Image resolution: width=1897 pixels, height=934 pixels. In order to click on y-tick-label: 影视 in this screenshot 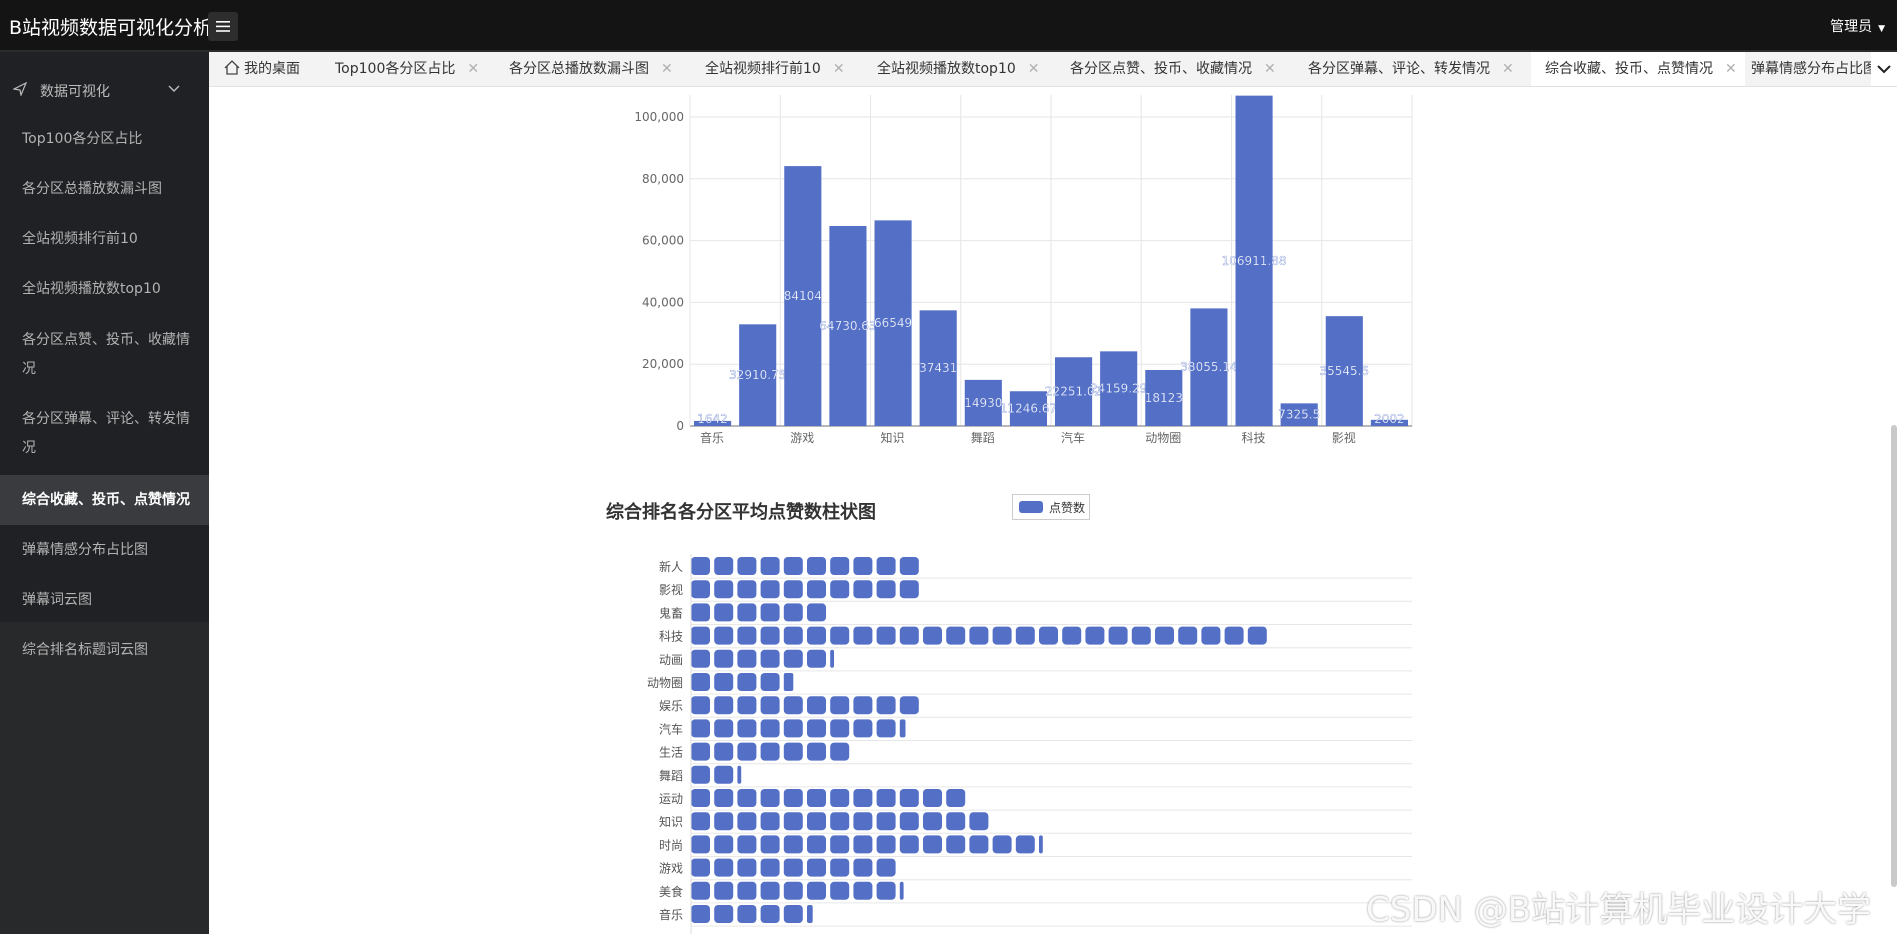, I will do `click(671, 589)`.